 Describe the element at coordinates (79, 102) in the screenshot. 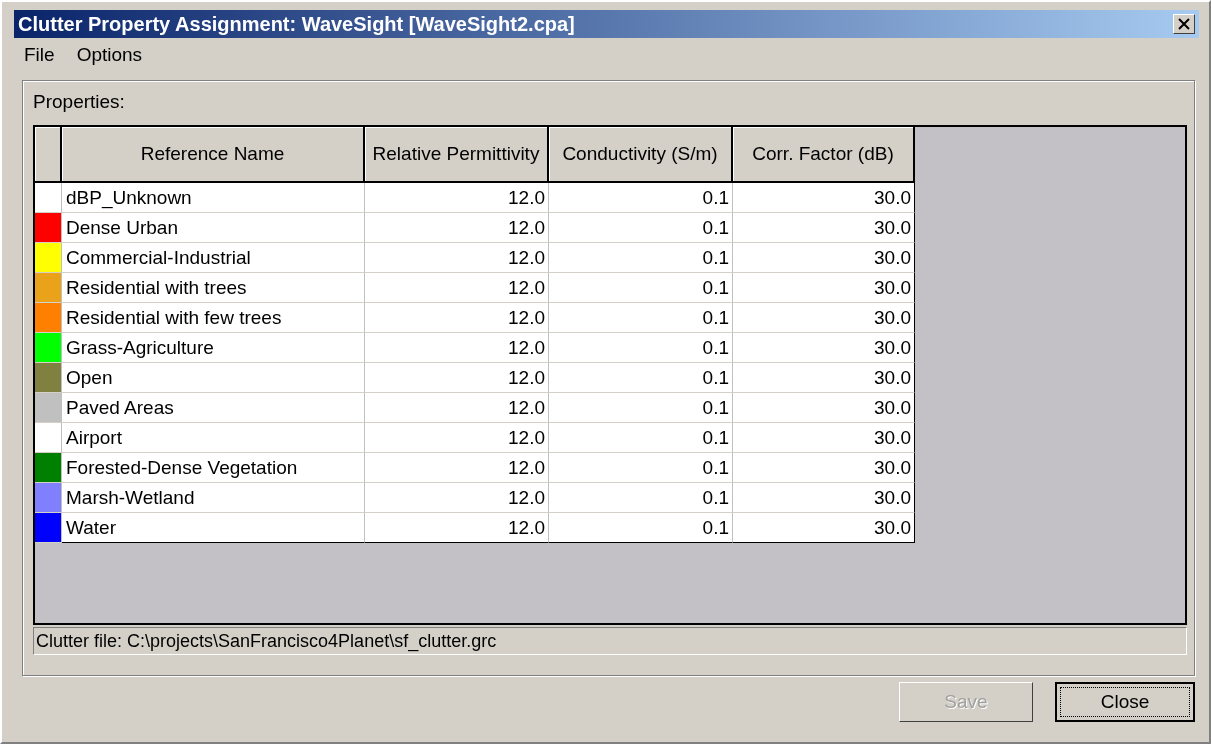

I see `group-label: Properties:` at that location.